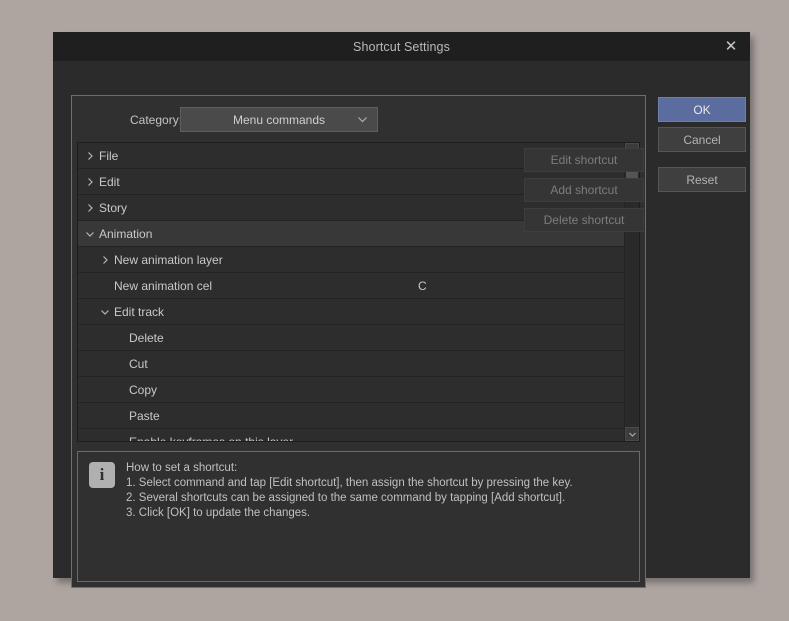 This screenshot has width=789, height=621. What do you see at coordinates (168, 259) in the screenshot?
I see `command-label: New animation layer` at bounding box center [168, 259].